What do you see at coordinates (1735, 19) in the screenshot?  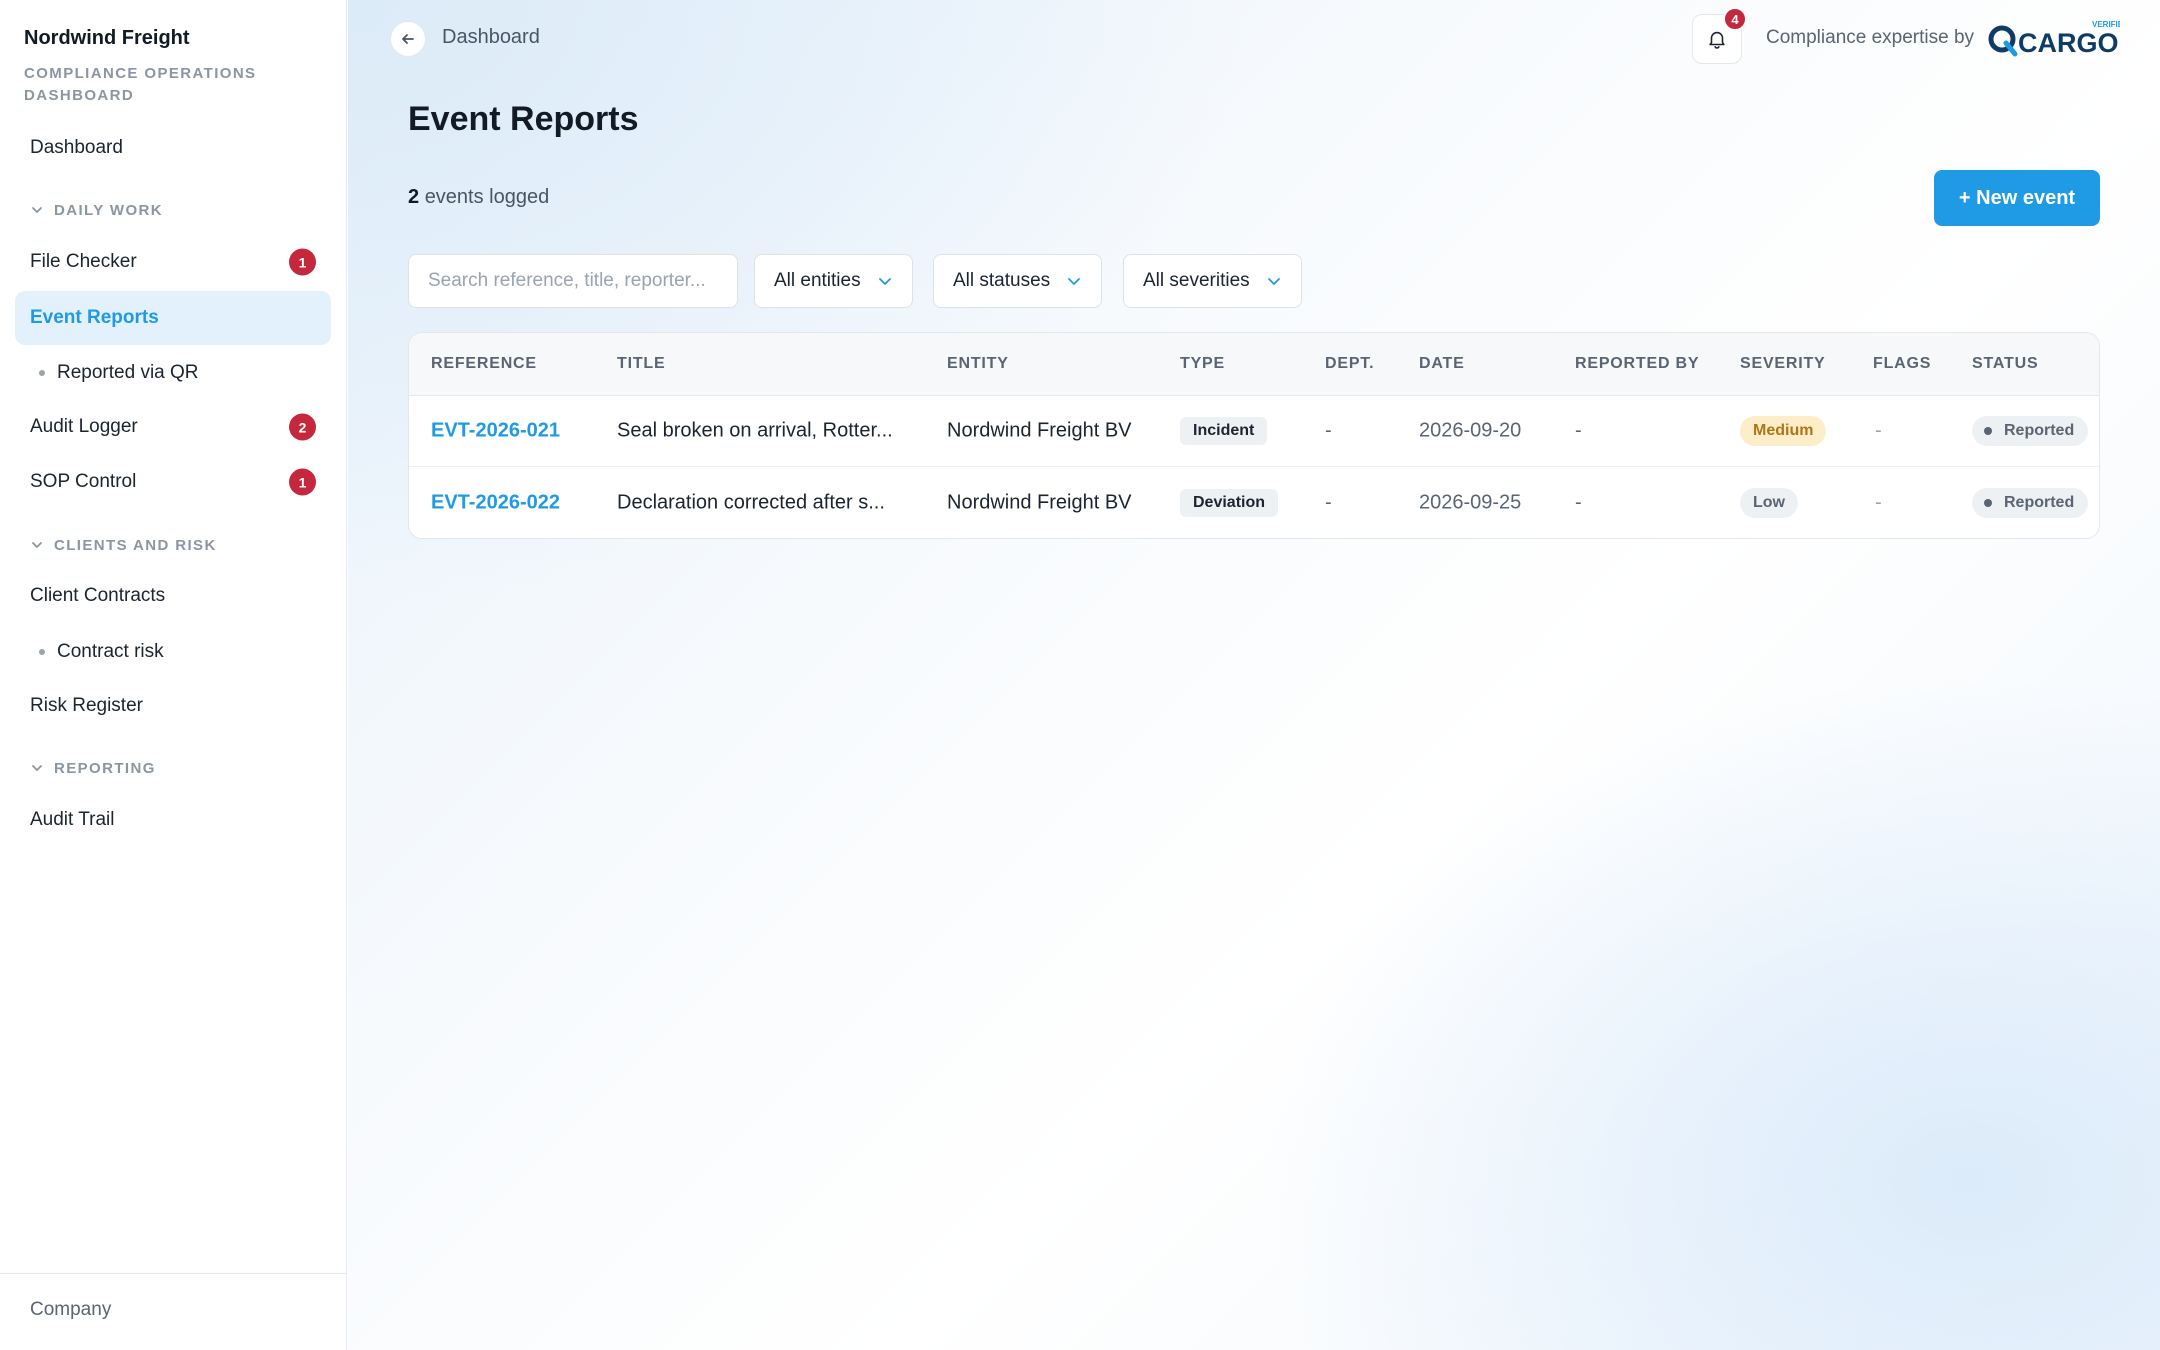 I see `notification-badge: 4` at bounding box center [1735, 19].